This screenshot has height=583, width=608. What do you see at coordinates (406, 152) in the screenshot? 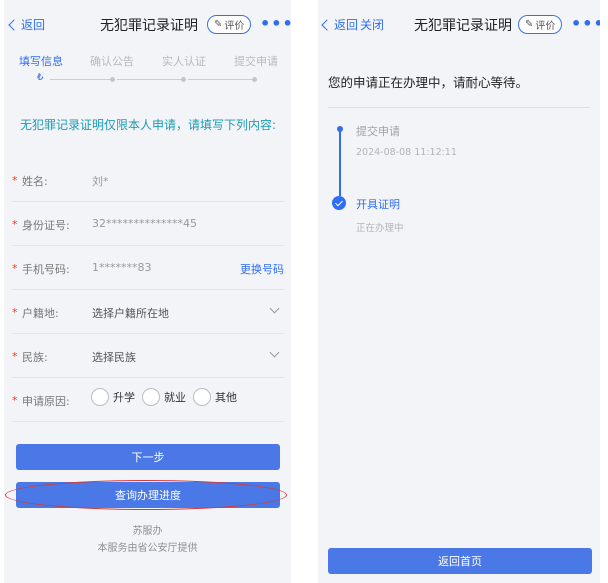
I see `timeline-step-time: 2024-08-08 11:12:11` at bounding box center [406, 152].